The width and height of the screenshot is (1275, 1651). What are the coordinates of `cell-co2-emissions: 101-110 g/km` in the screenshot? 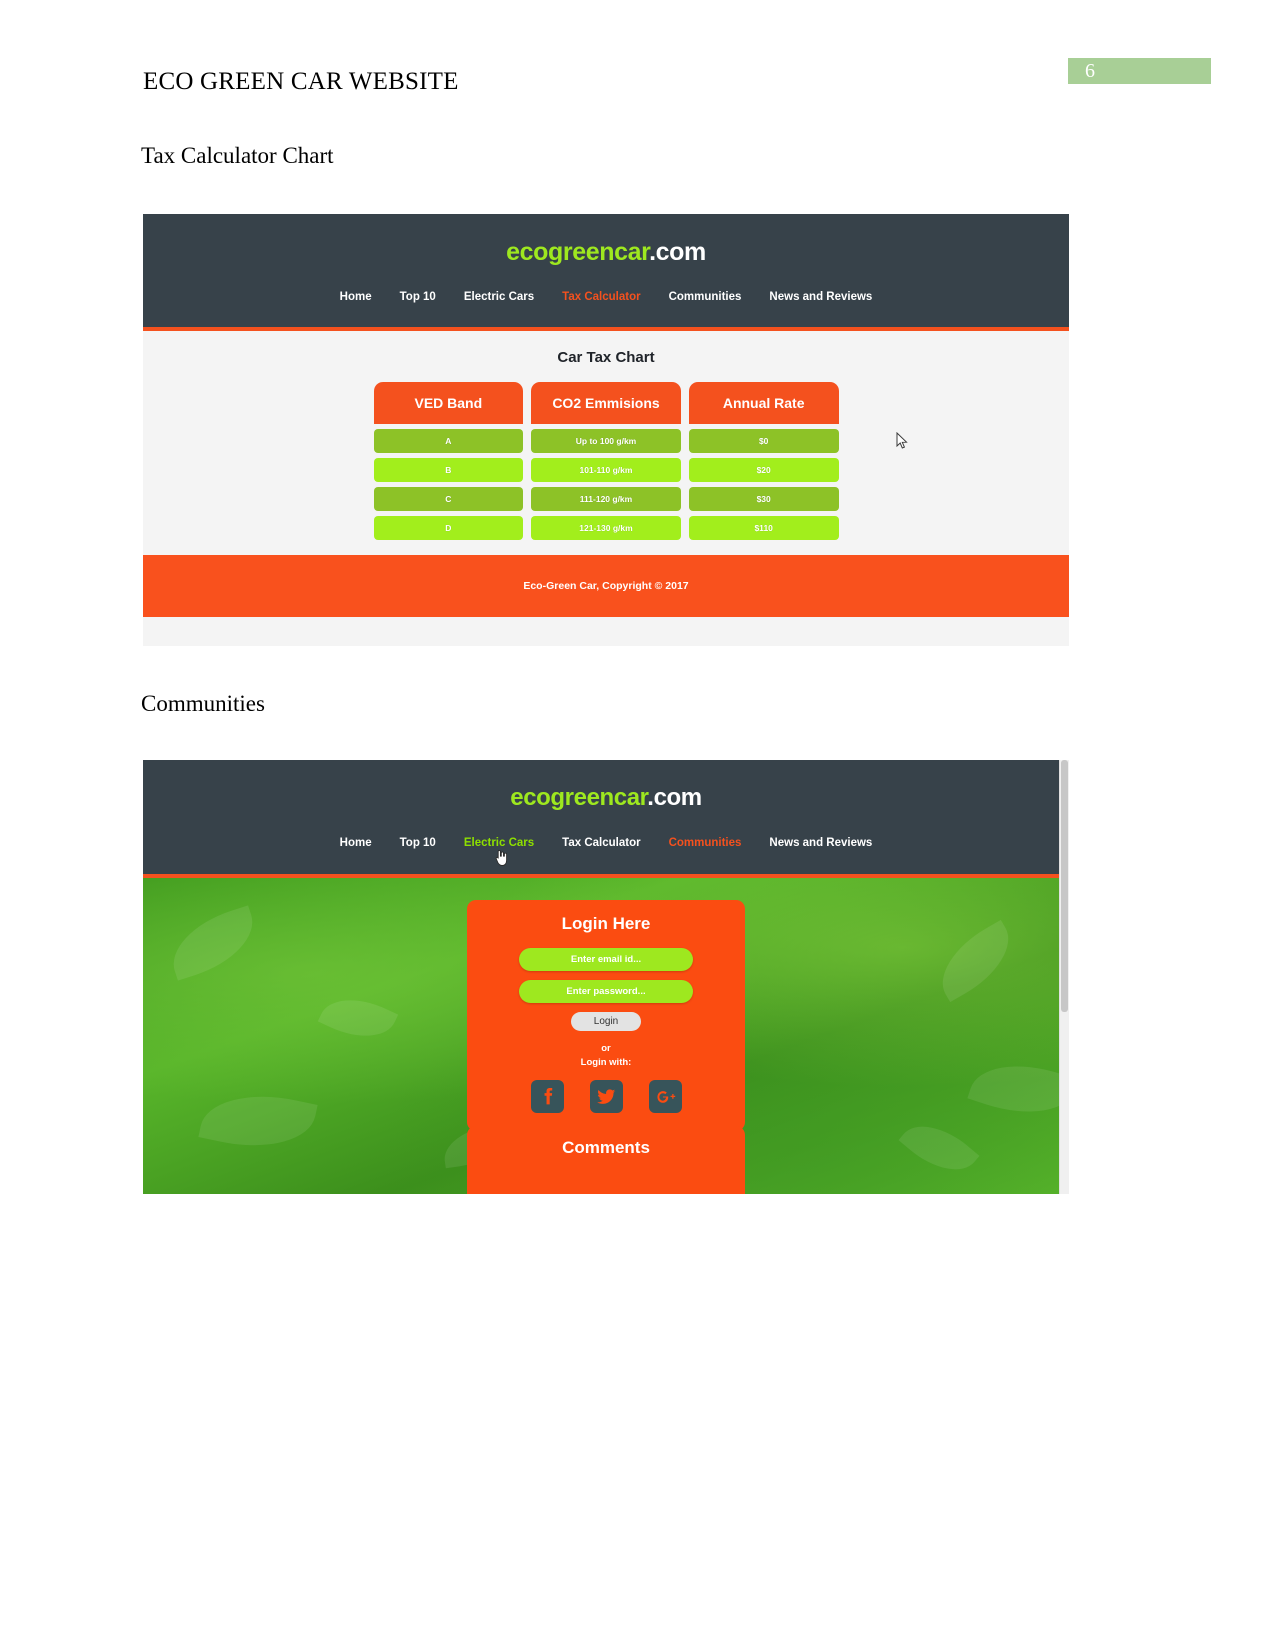 It's located at (606, 470).